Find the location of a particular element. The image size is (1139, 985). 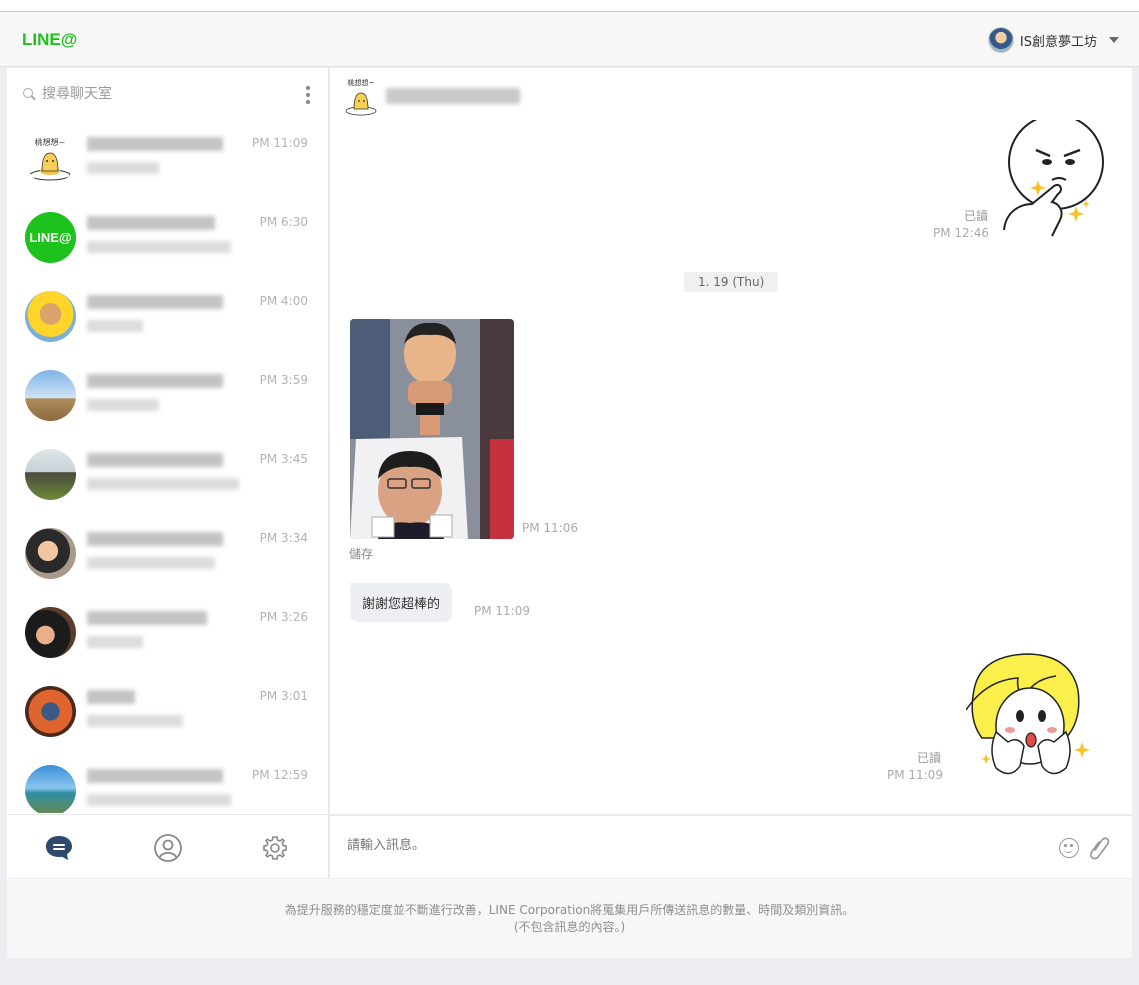

photo-message is located at coordinates (432, 429).